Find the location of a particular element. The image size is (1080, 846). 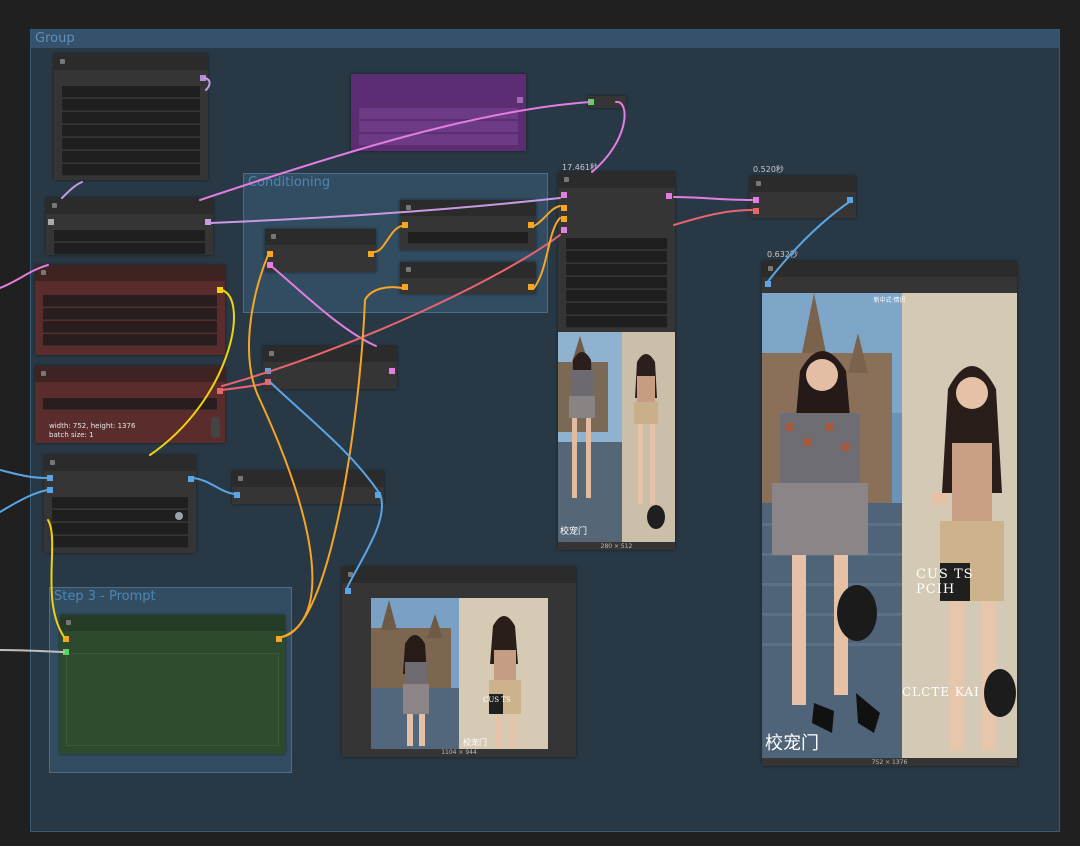

cond-a-widget is located at coordinates (468, 238).